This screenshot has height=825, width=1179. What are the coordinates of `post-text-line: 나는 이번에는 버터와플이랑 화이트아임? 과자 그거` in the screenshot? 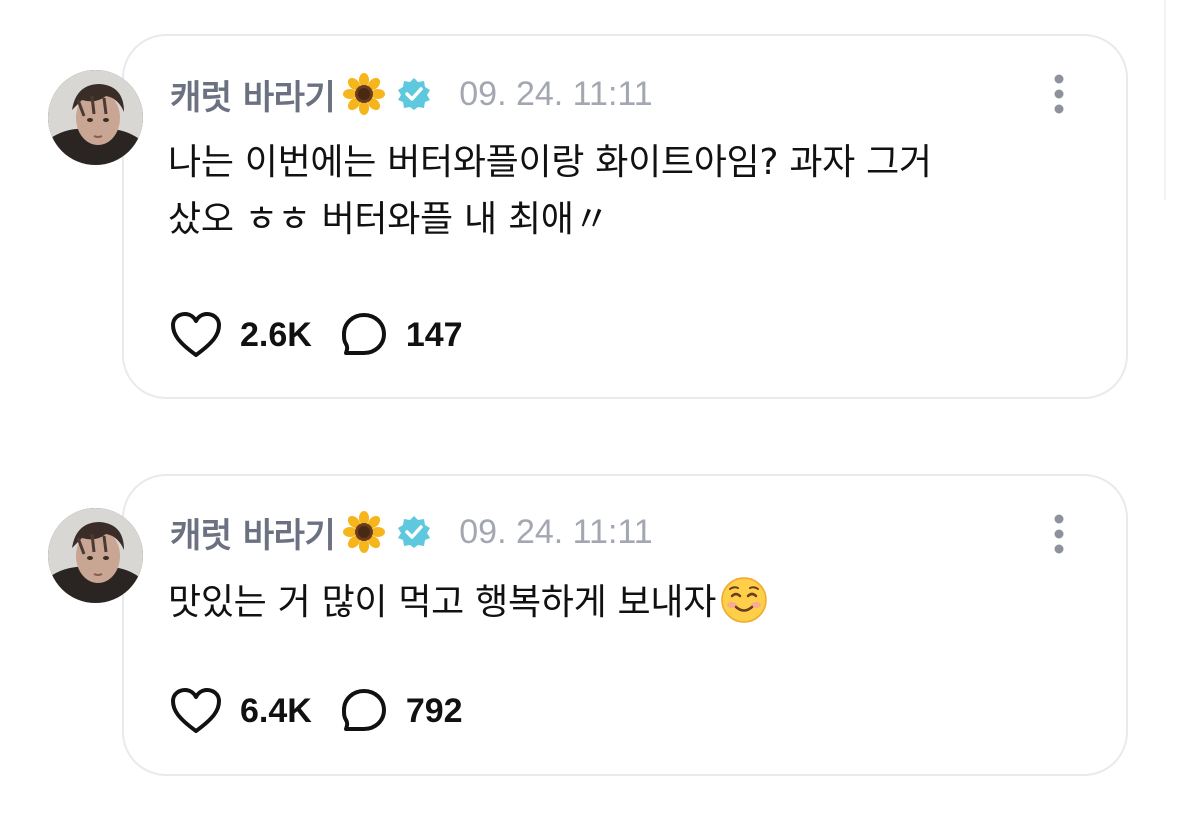 It's located at (550, 162).